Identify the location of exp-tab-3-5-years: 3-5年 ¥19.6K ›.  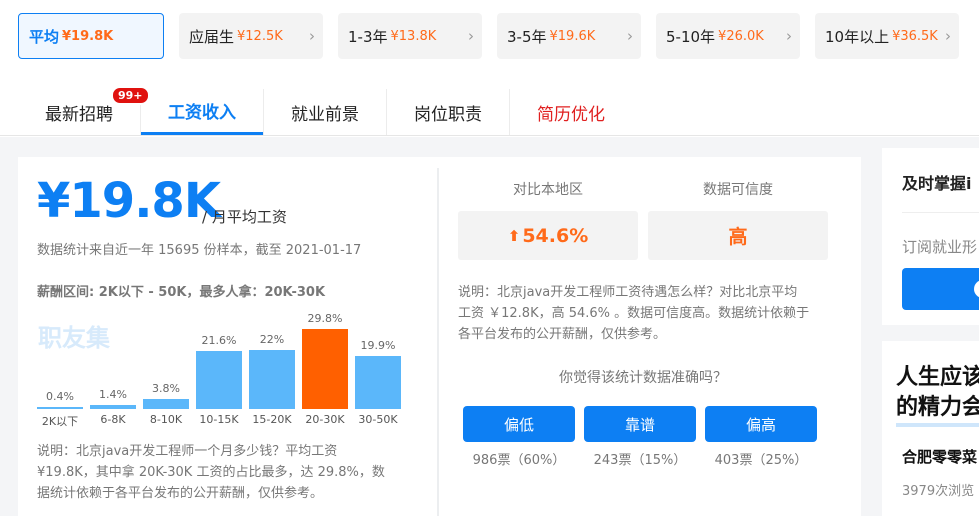
(569, 36).